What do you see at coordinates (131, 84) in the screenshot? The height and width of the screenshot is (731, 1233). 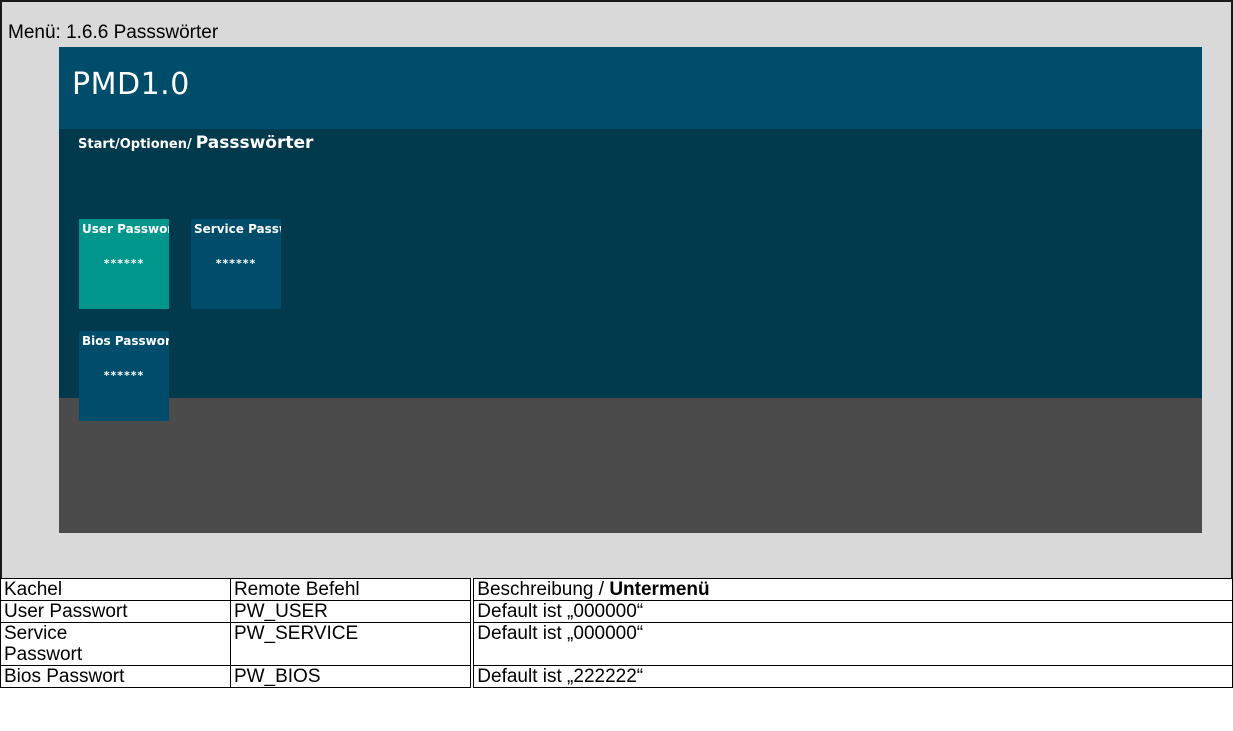 I see `app-title: PMD1.0` at bounding box center [131, 84].